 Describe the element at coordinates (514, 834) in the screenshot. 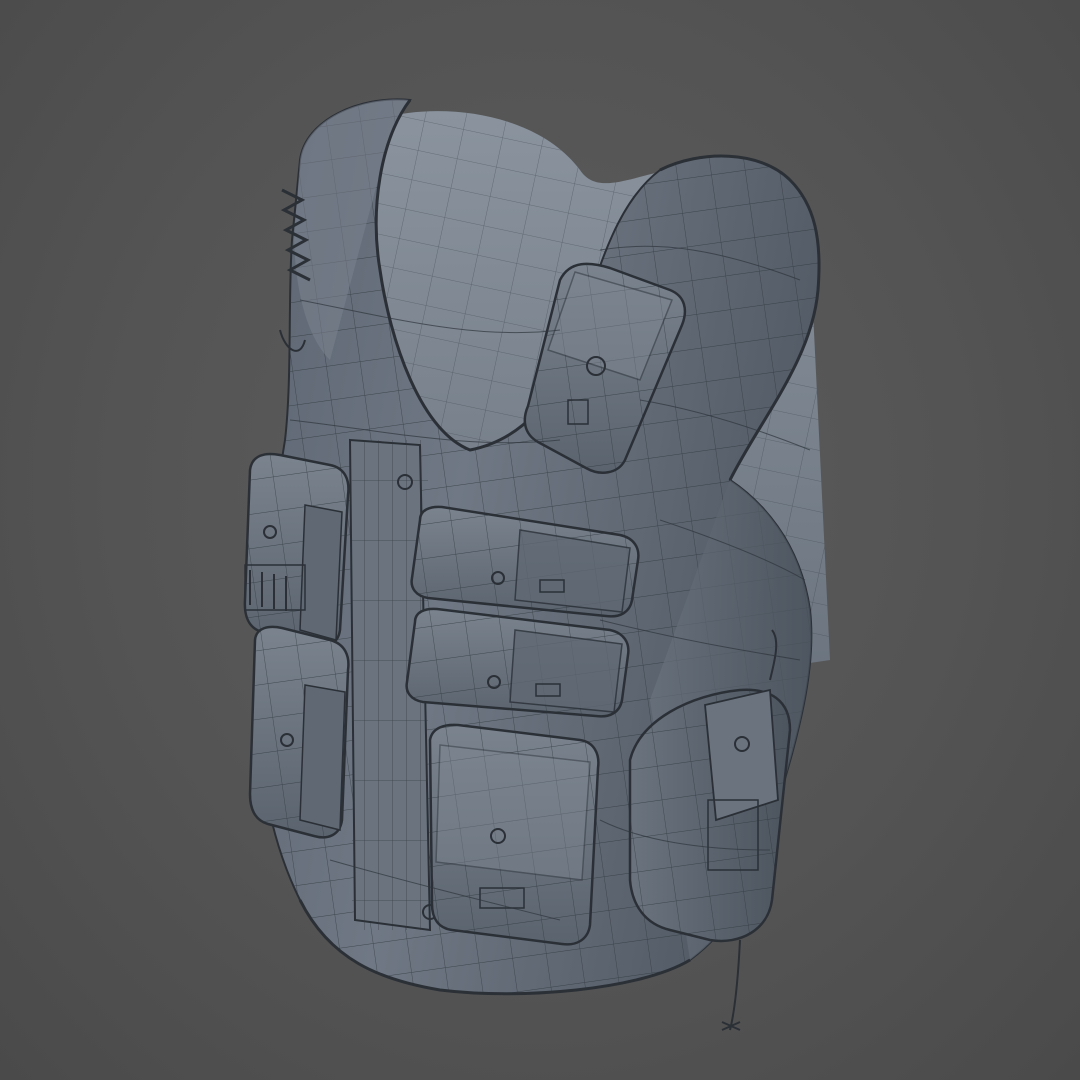

I see `front-pouch-large` at that location.